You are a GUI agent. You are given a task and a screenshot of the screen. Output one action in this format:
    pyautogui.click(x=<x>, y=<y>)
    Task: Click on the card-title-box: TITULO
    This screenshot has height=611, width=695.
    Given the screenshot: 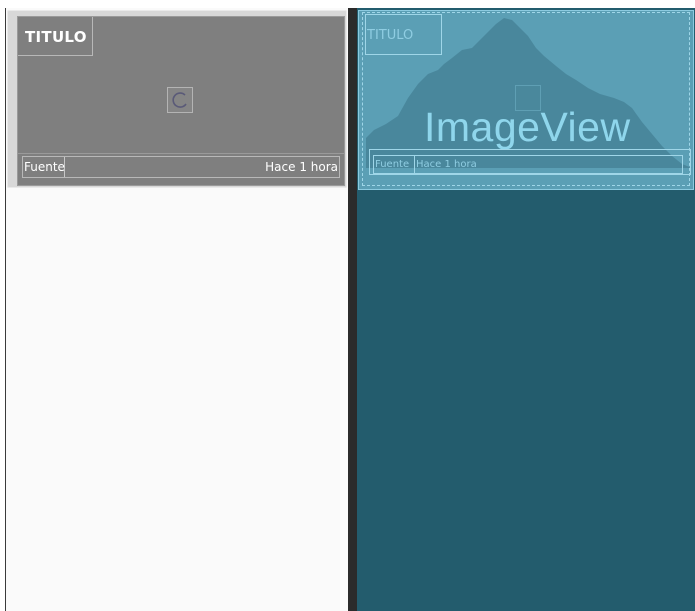 What is the action you would take?
    pyautogui.click(x=55, y=36)
    